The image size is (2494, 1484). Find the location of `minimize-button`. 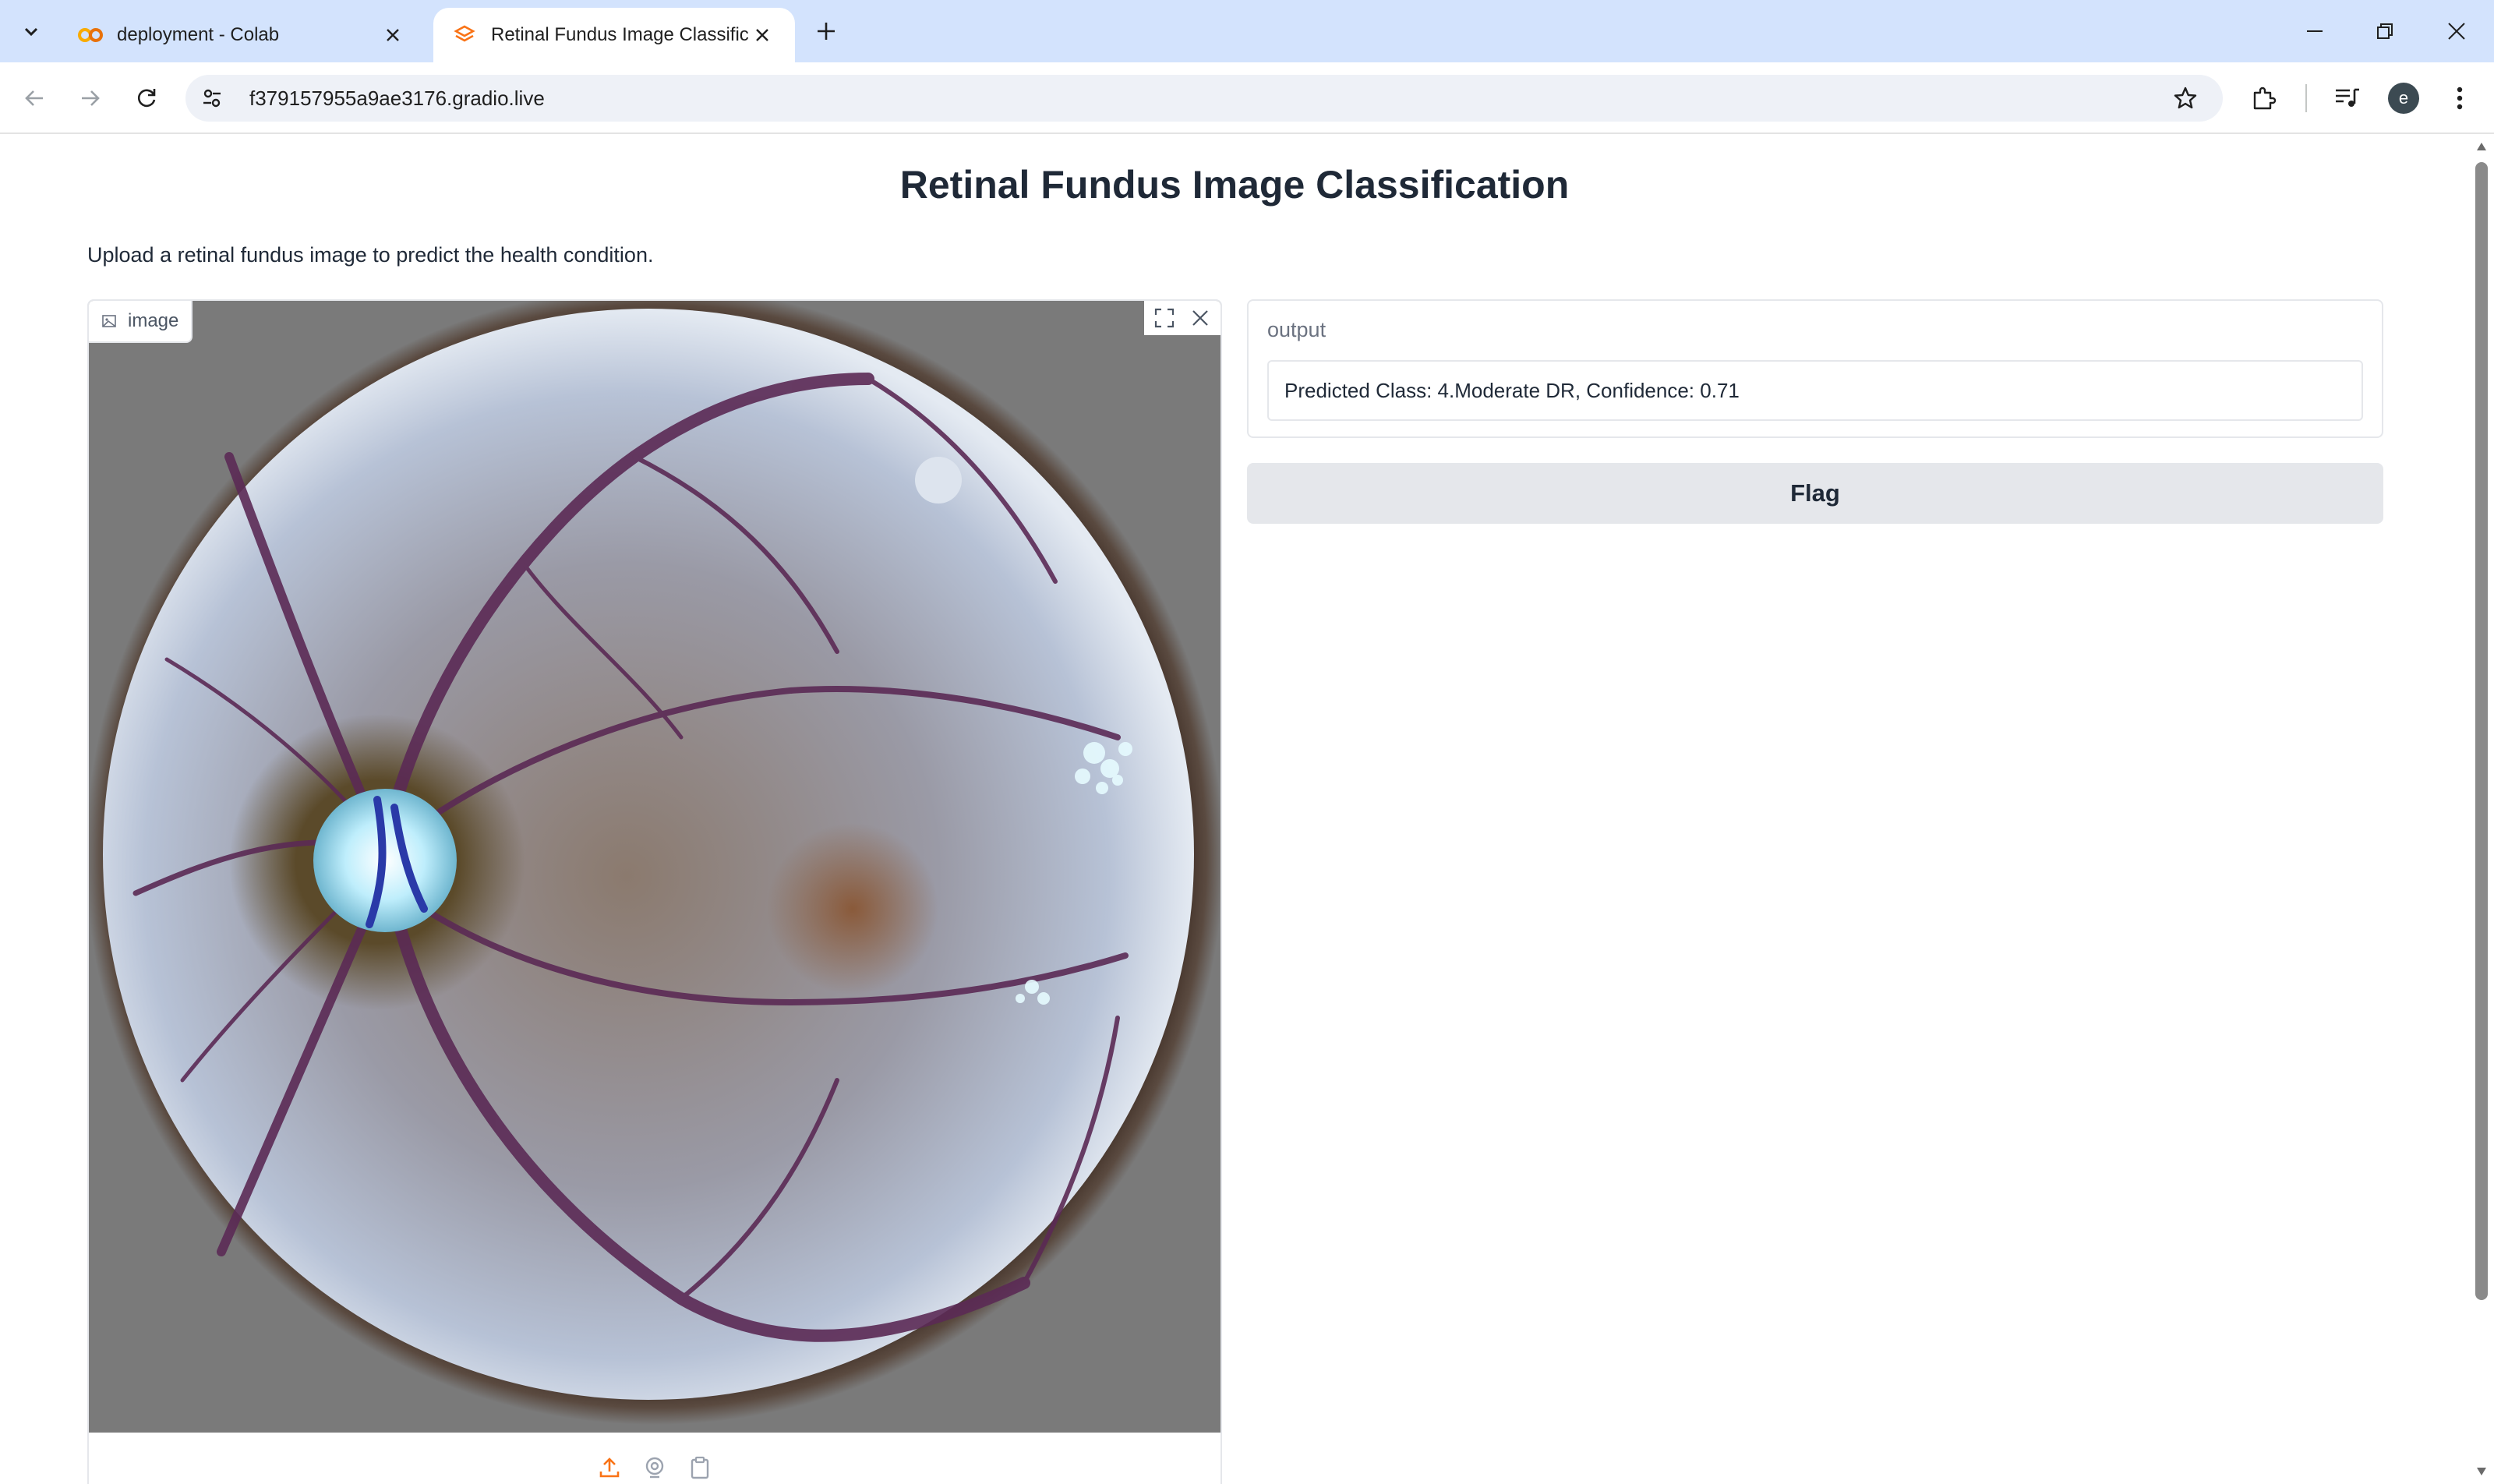

minimize-button is located at coordinates (2315, 31).